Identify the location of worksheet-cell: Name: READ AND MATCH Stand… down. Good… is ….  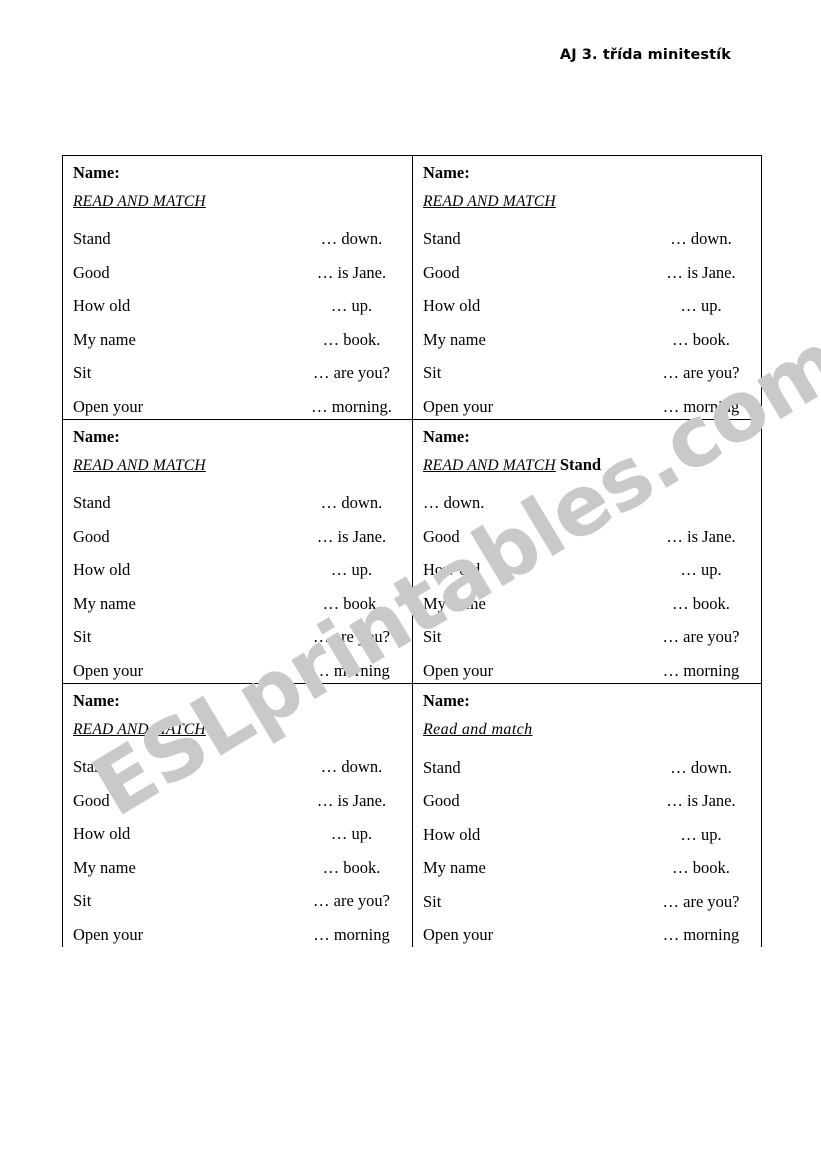
(237, 287).